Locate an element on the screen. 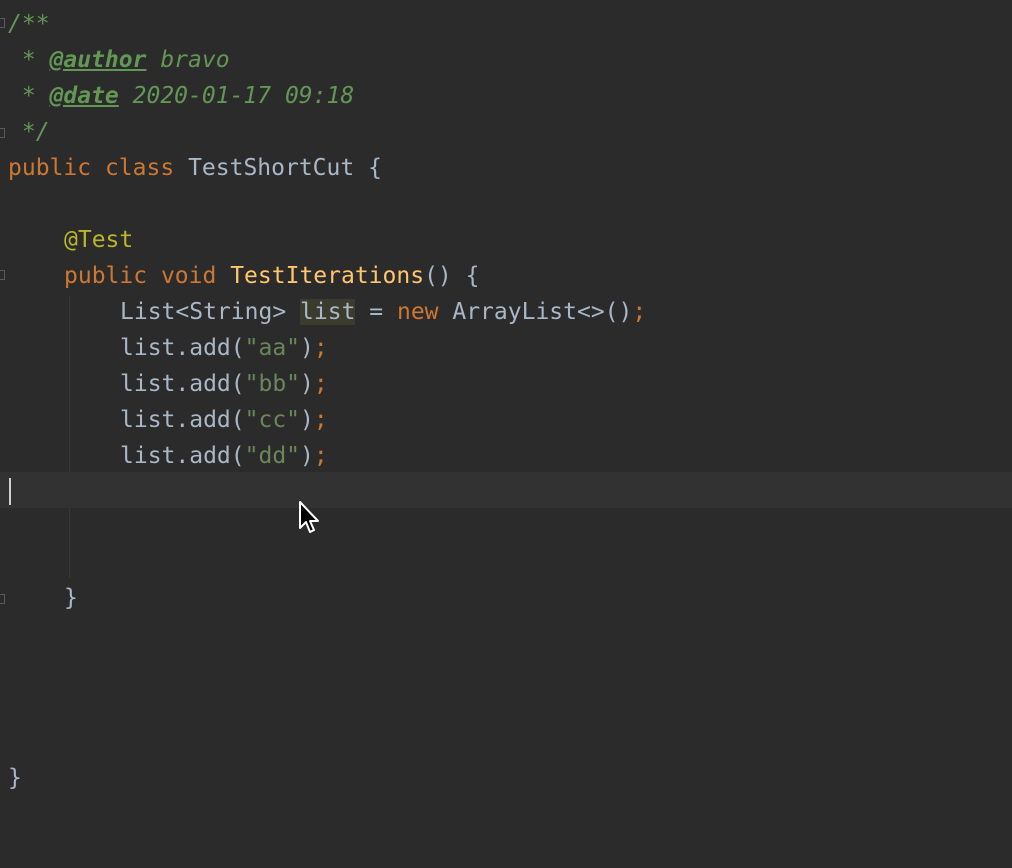 The width and height of the screenshot is (1012, 868). current-line is located at coordinates (506, 490).